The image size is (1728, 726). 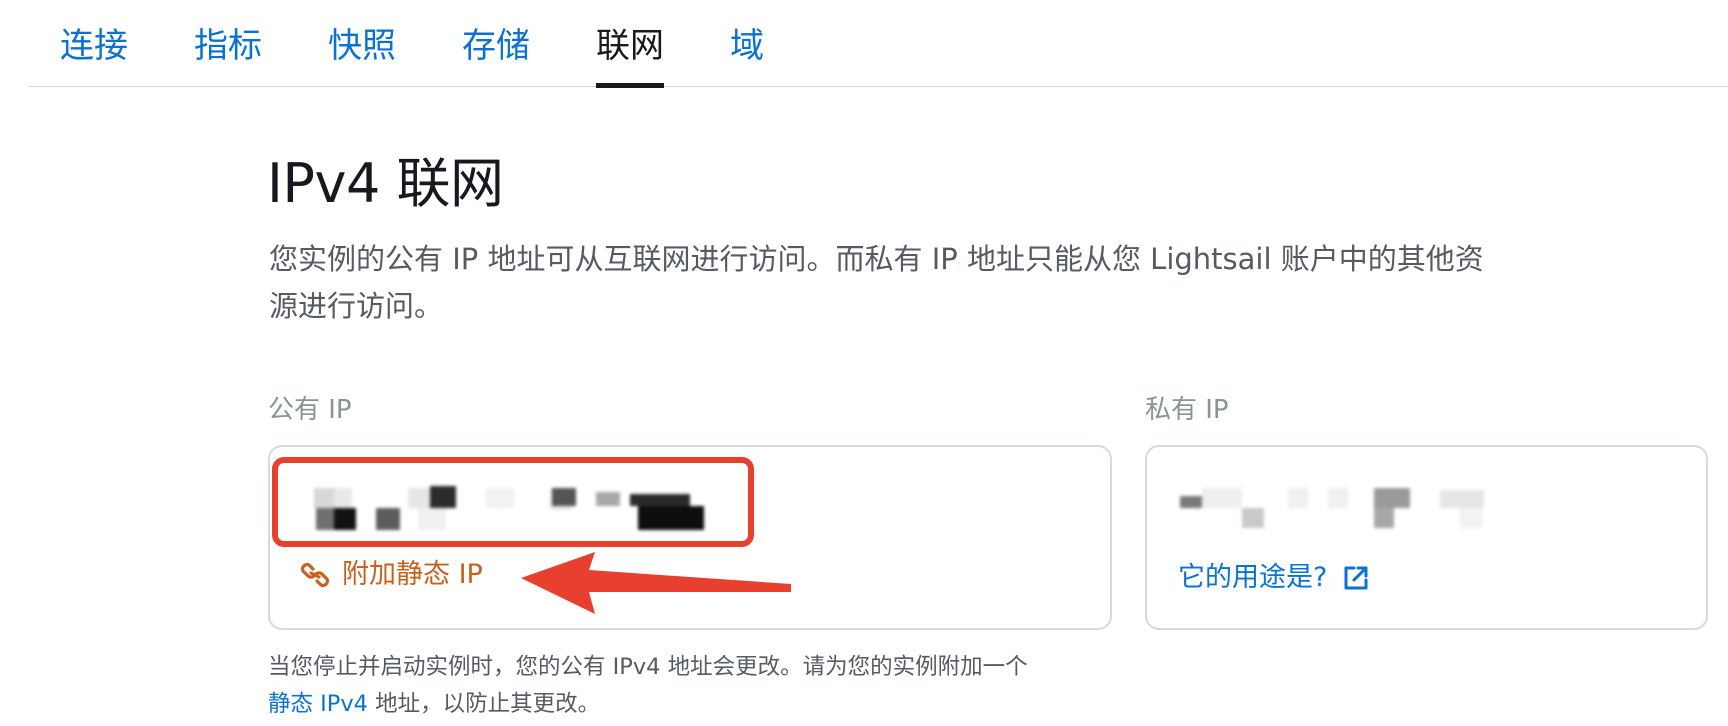 I want to click on external-link-icon, so click(x=1356, y=578).